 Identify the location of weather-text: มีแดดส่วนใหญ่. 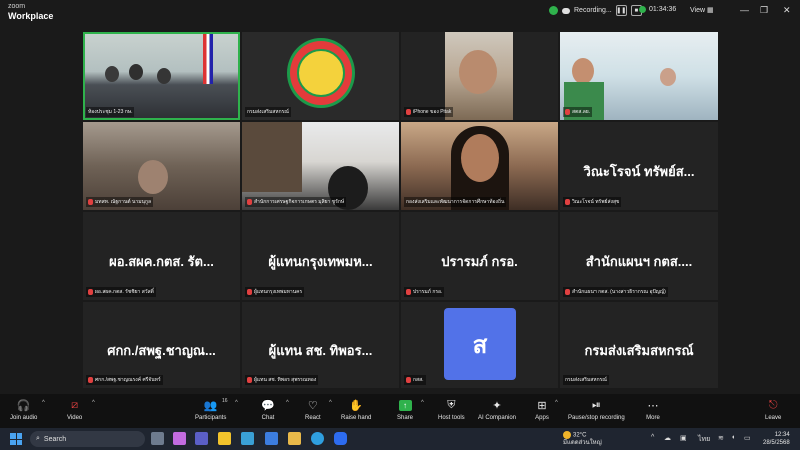
(582, 442).